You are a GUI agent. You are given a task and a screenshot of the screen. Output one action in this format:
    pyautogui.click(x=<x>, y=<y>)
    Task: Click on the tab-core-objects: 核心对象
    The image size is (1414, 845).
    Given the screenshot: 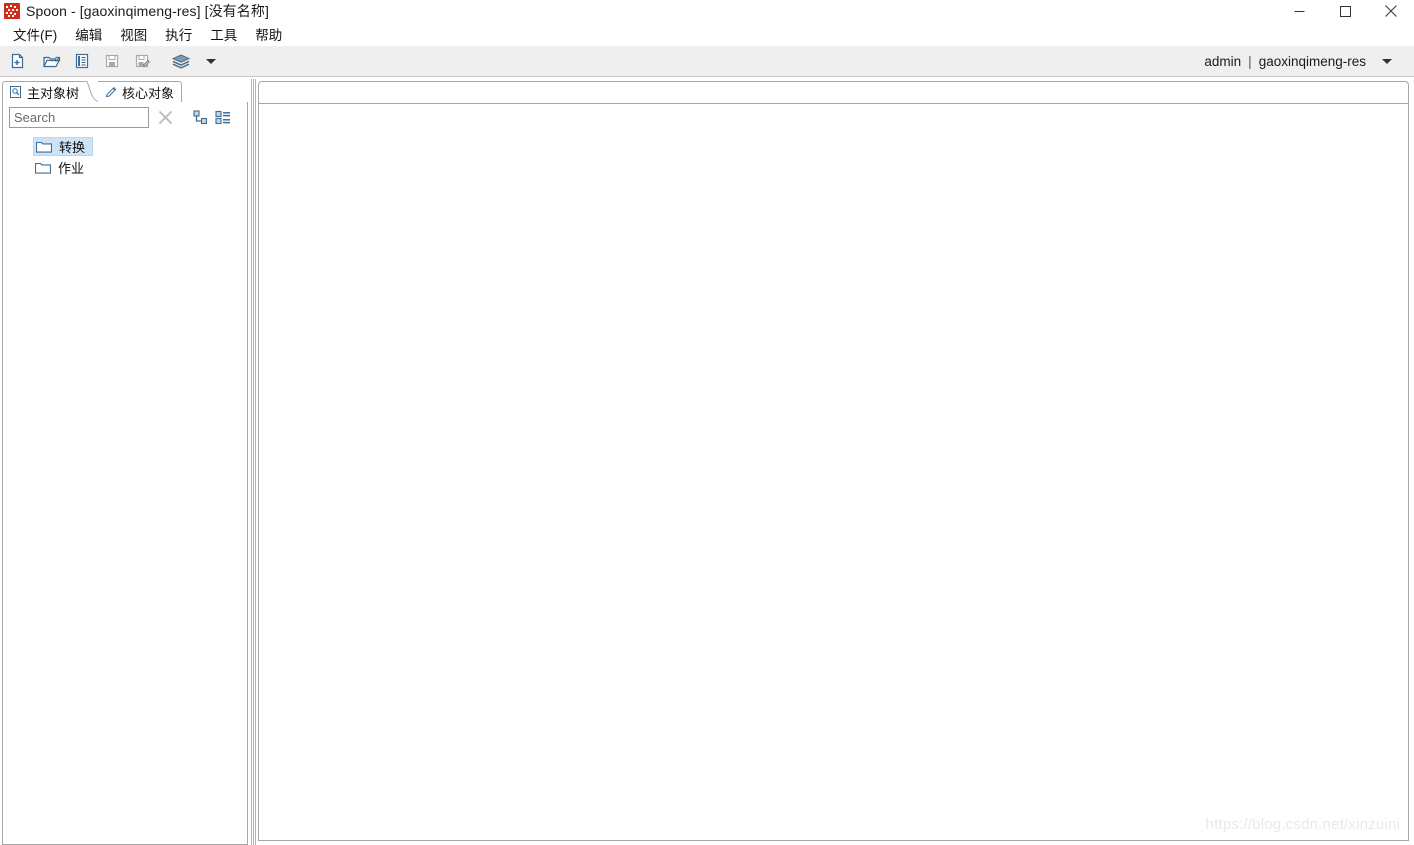 What is the action you would take?
    pyautogui.click(x=140, y=91)
    